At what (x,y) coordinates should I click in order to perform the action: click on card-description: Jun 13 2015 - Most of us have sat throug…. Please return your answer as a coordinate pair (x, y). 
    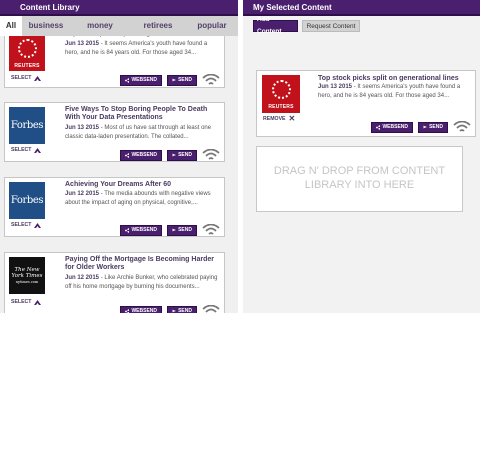
    Looking at the image, I should click on (138, 132).